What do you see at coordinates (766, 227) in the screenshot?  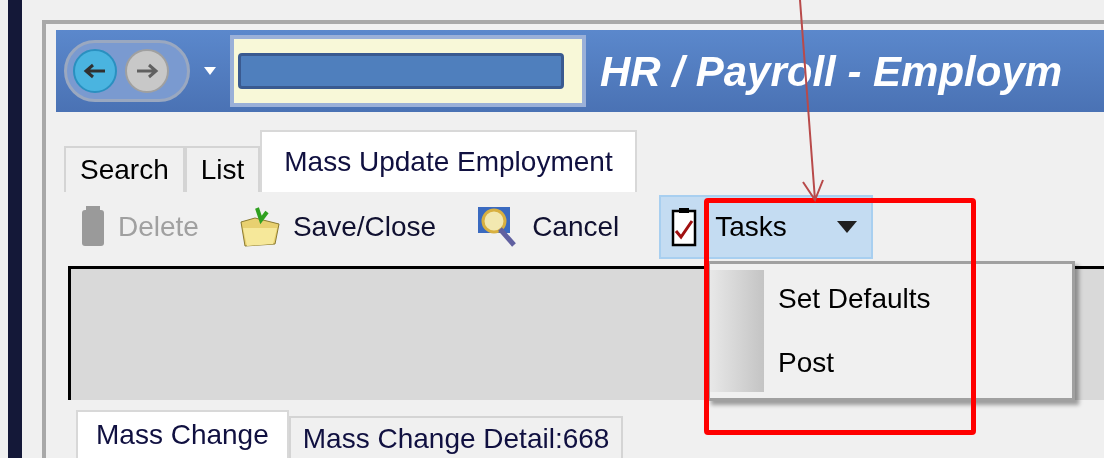 I see `tasks-button: Tasks` at bounding box center [766, 227].